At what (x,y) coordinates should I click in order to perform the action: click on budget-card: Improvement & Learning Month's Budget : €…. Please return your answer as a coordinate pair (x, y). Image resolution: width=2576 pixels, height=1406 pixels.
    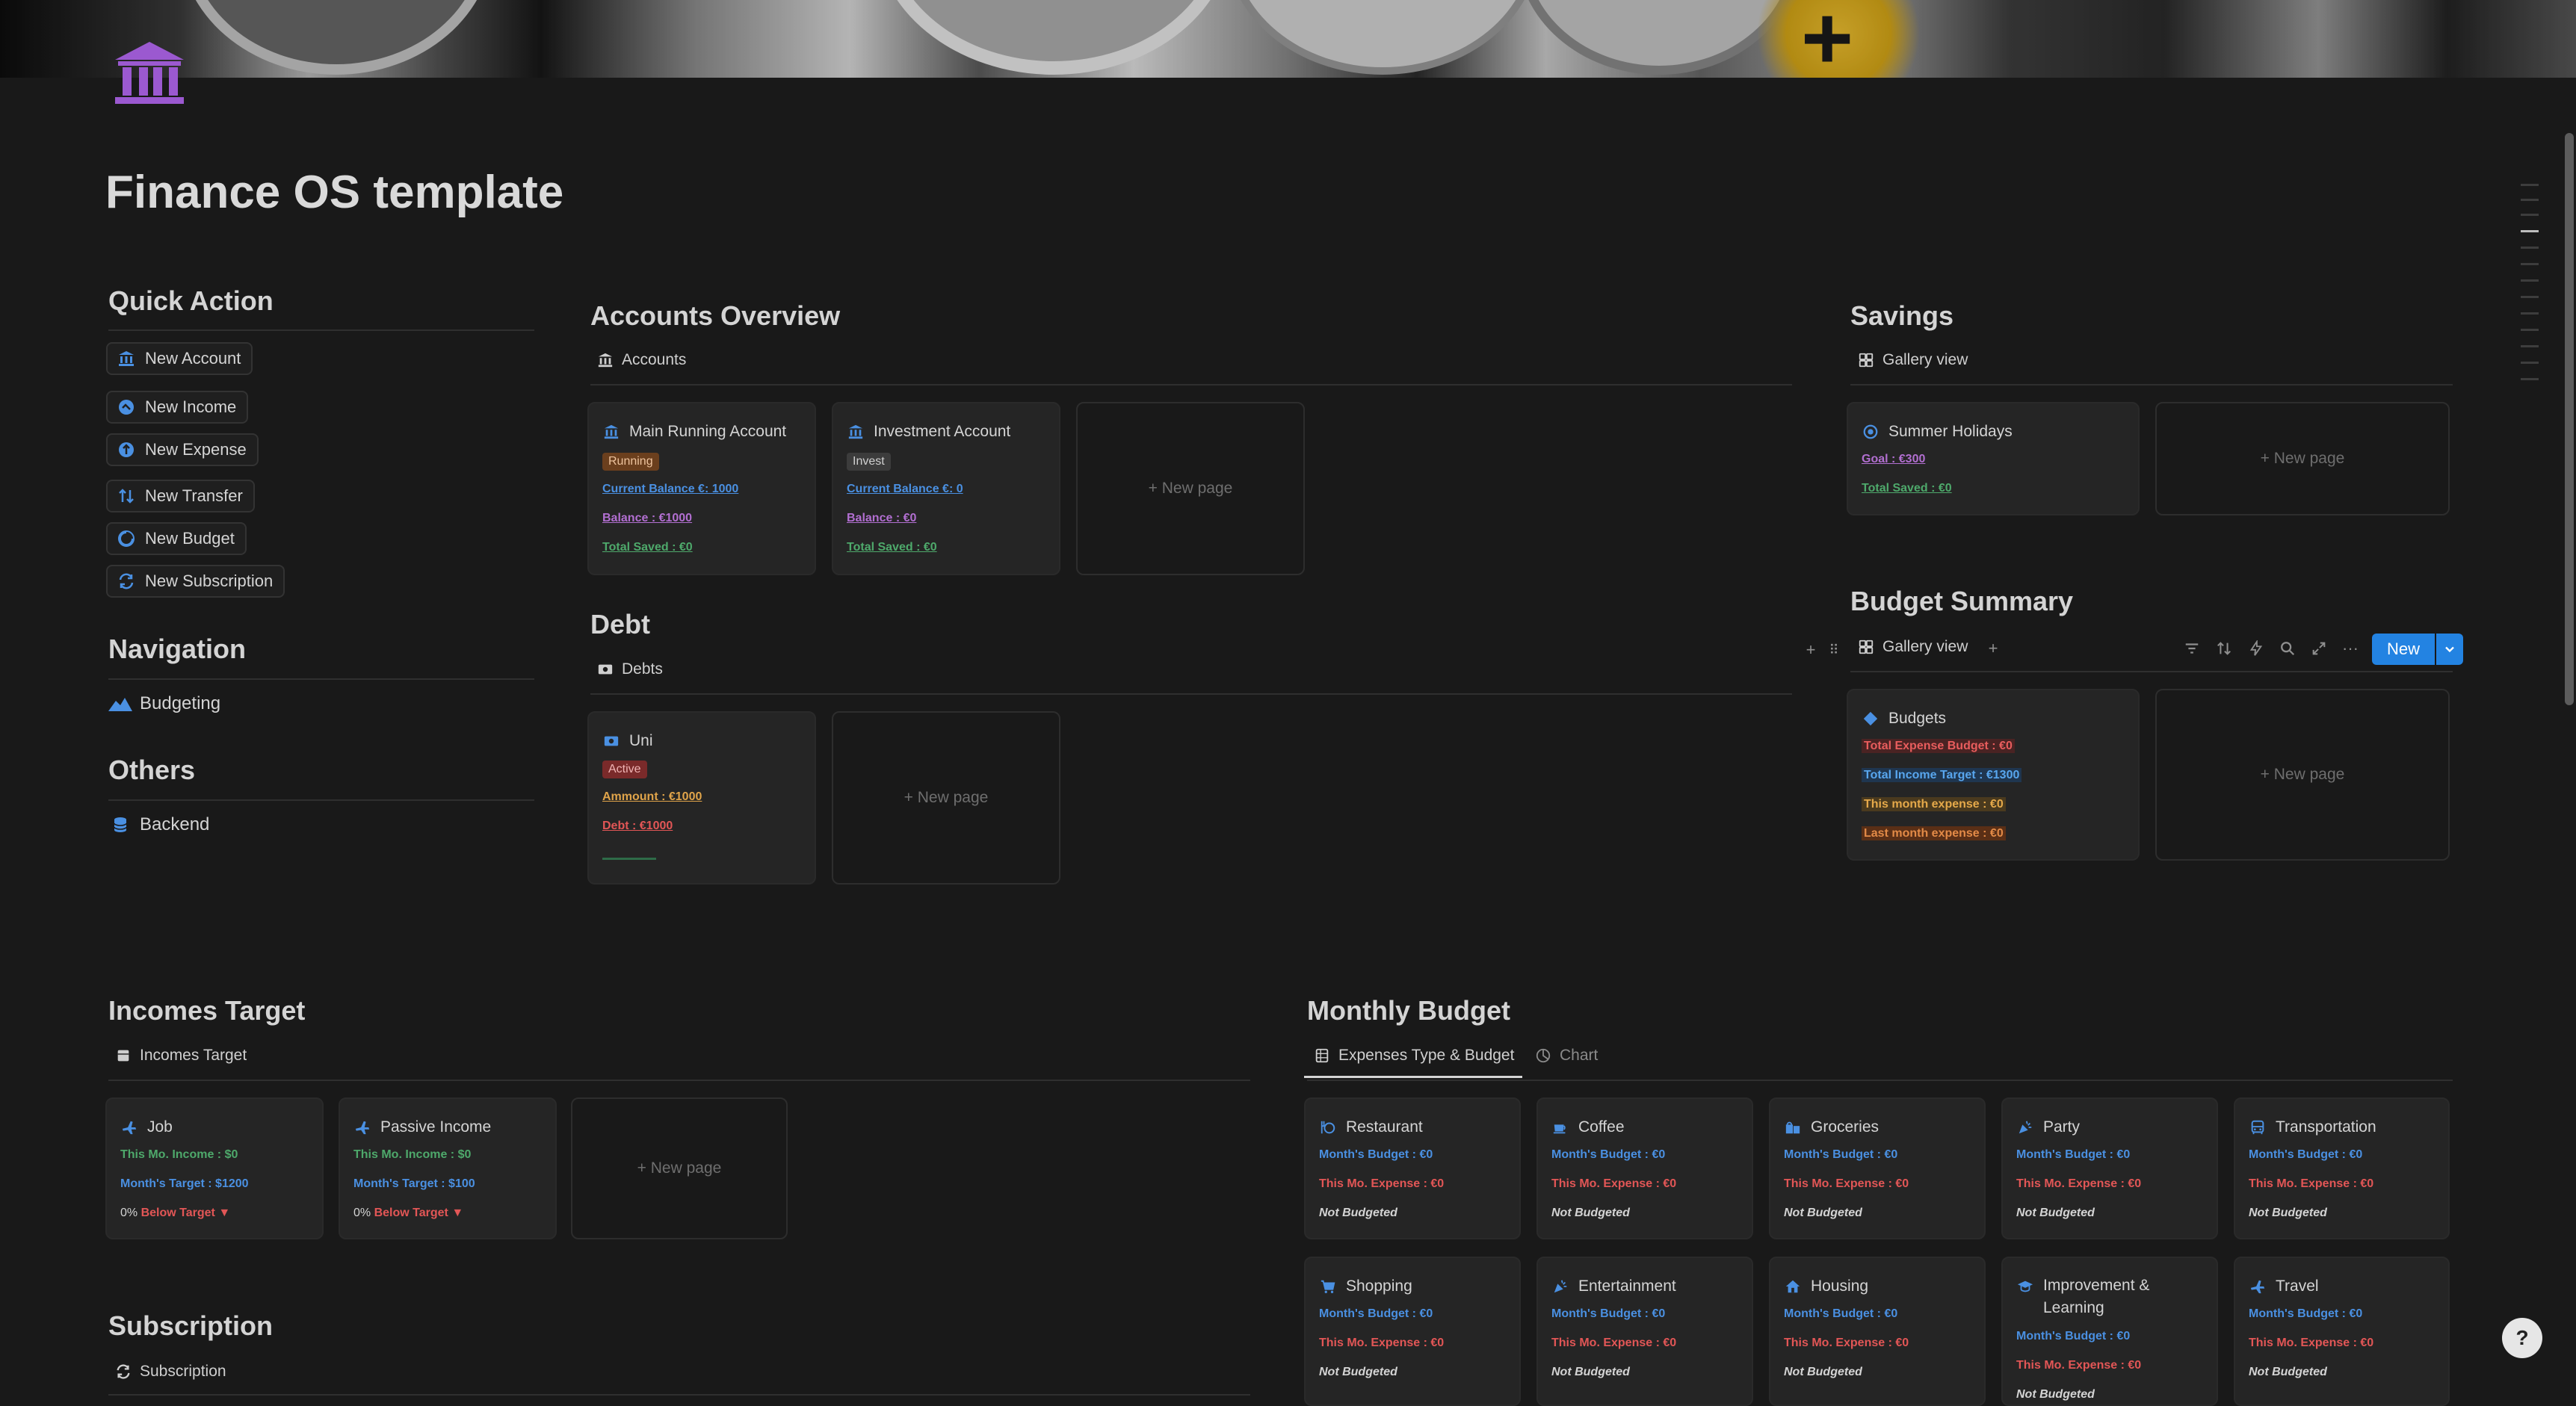
    Looking at the image, I should click on (2109, 1331).